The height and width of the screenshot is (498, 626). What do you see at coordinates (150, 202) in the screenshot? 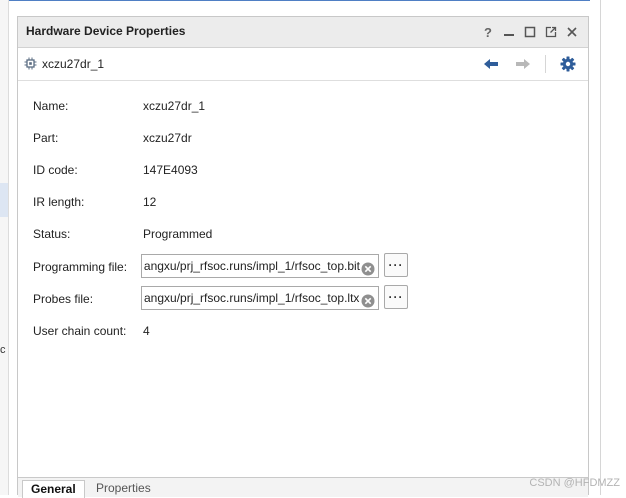
I see `property-value: 12` at bounding box center [150, 202].